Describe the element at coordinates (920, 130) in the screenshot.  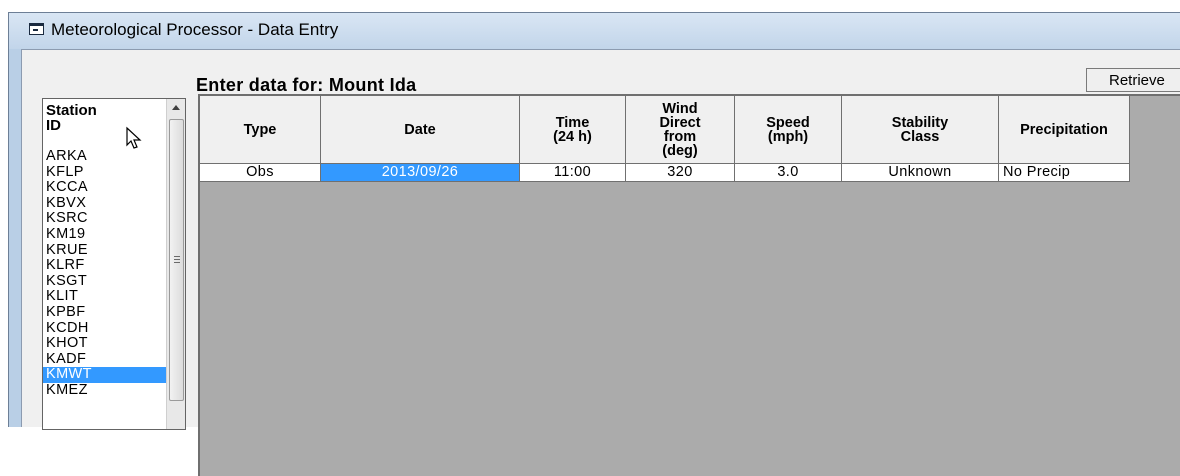
I see `column-header: Stability Class` at that location.